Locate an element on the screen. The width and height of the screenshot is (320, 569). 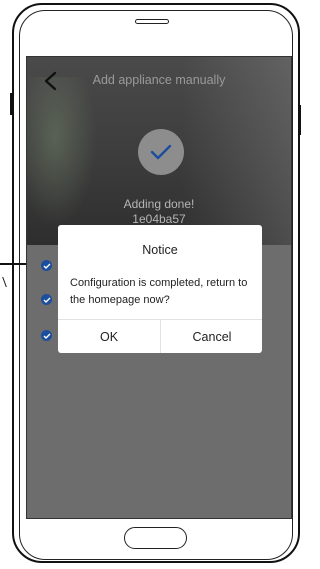
checkmark-icon is located at coordinates (161, 152).